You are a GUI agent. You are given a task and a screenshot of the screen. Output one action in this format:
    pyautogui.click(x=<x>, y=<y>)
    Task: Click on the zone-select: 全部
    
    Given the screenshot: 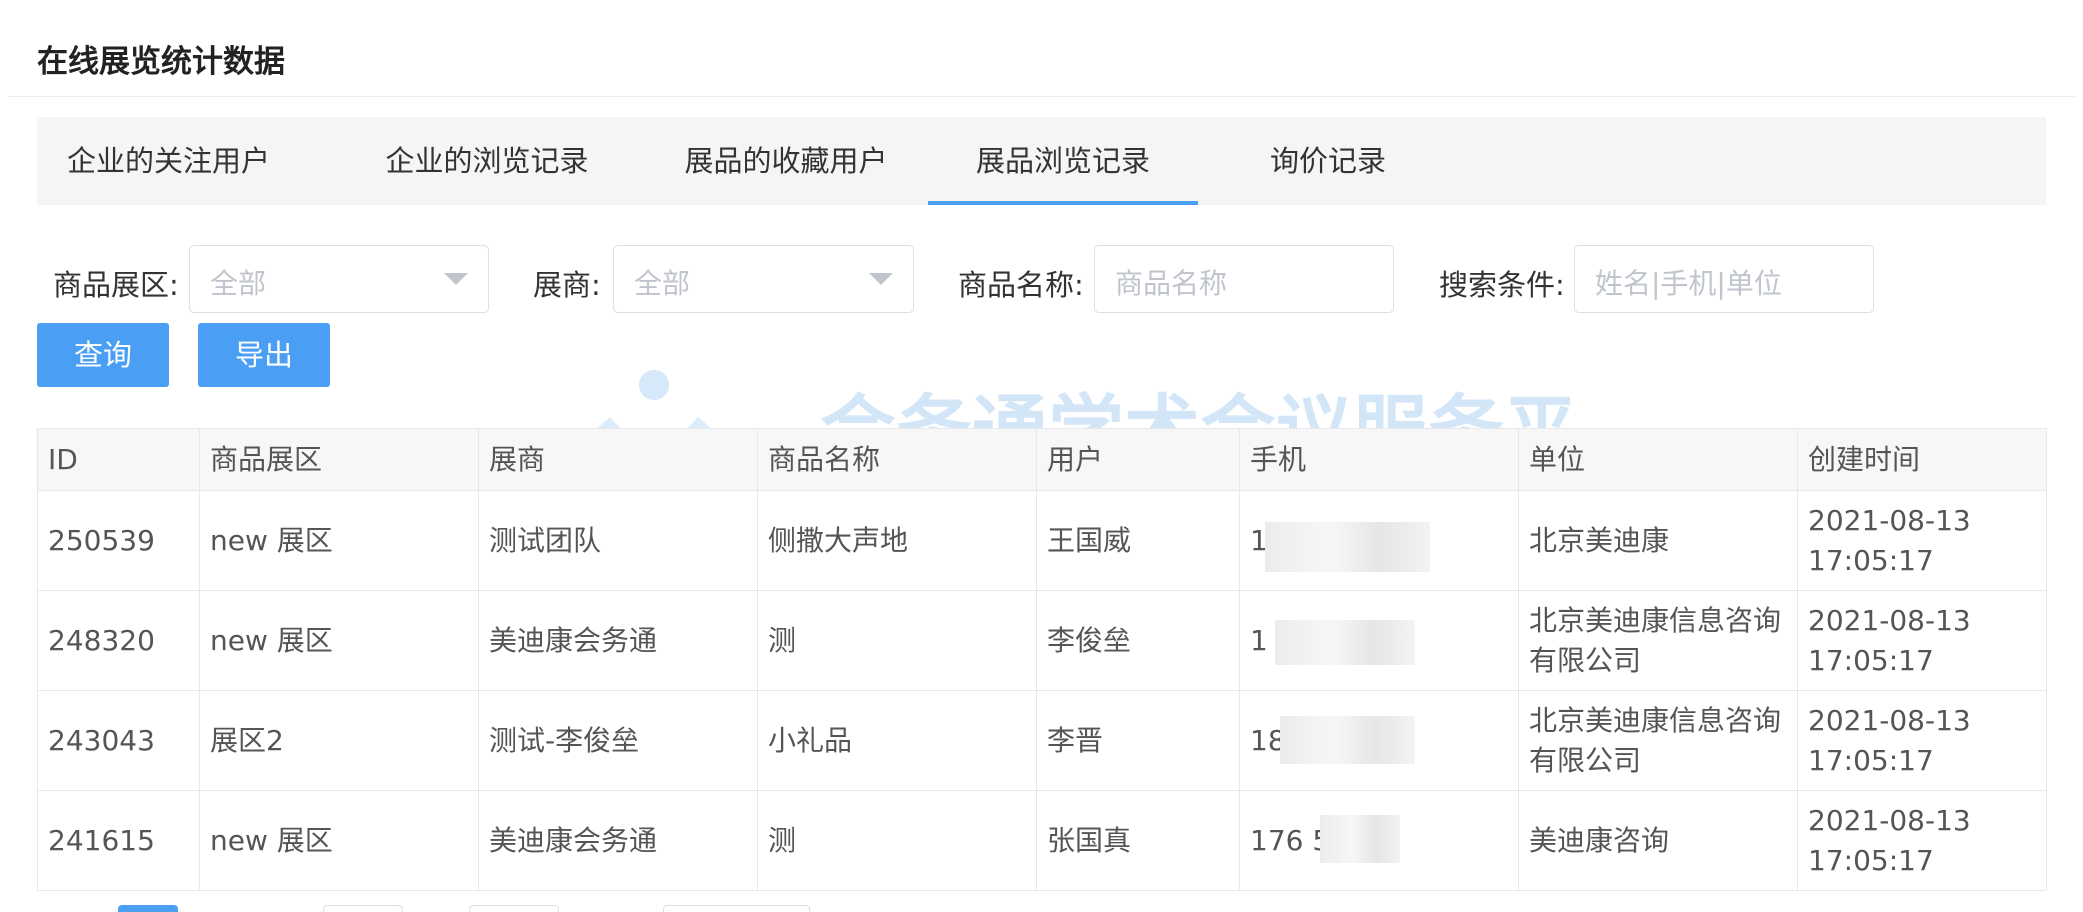 What is the action you would take?
    pyautogui.click(x=339, y=279)
    